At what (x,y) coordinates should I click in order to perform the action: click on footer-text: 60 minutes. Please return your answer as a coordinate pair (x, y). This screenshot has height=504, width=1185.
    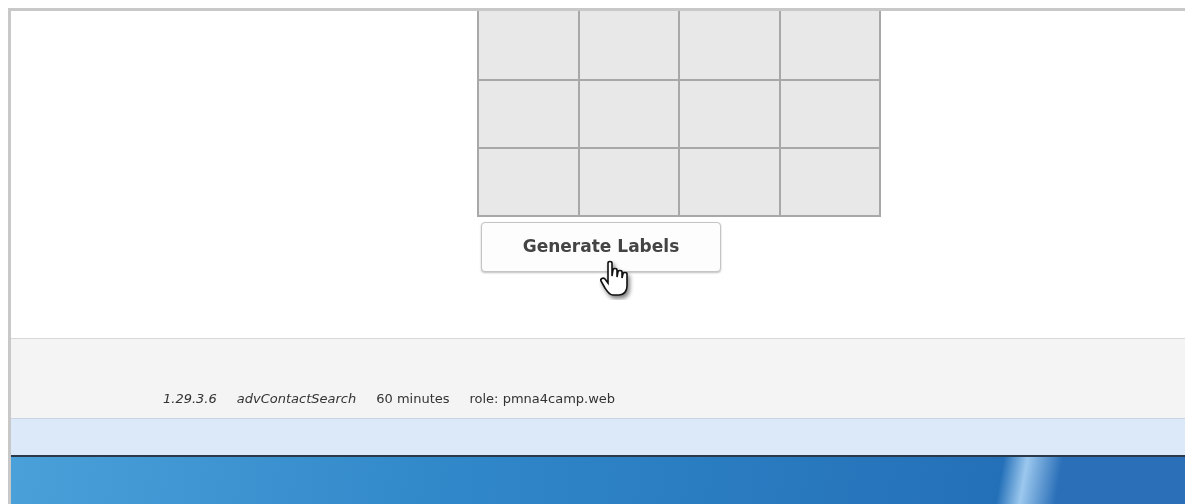
    Looking at the image, I should click on (413, 398).